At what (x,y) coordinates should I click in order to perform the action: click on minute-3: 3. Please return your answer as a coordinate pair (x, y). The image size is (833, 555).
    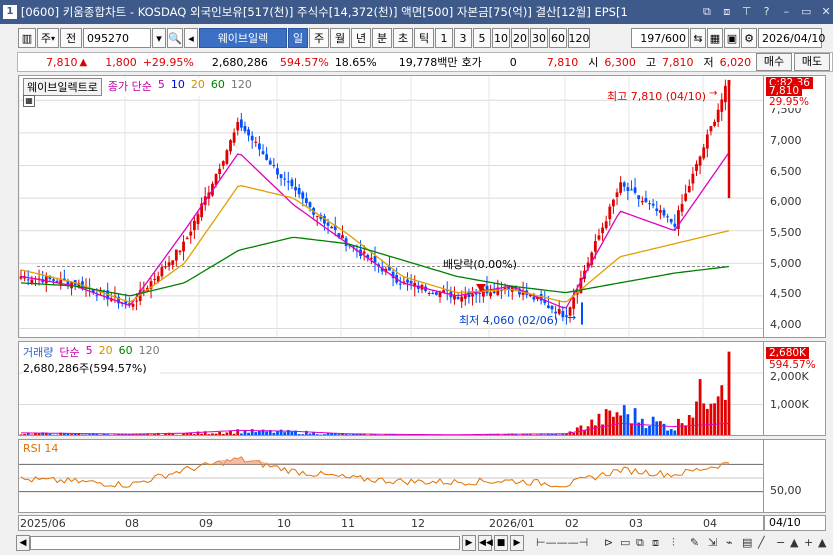
    Looking at the image, I should click on (463, 38).